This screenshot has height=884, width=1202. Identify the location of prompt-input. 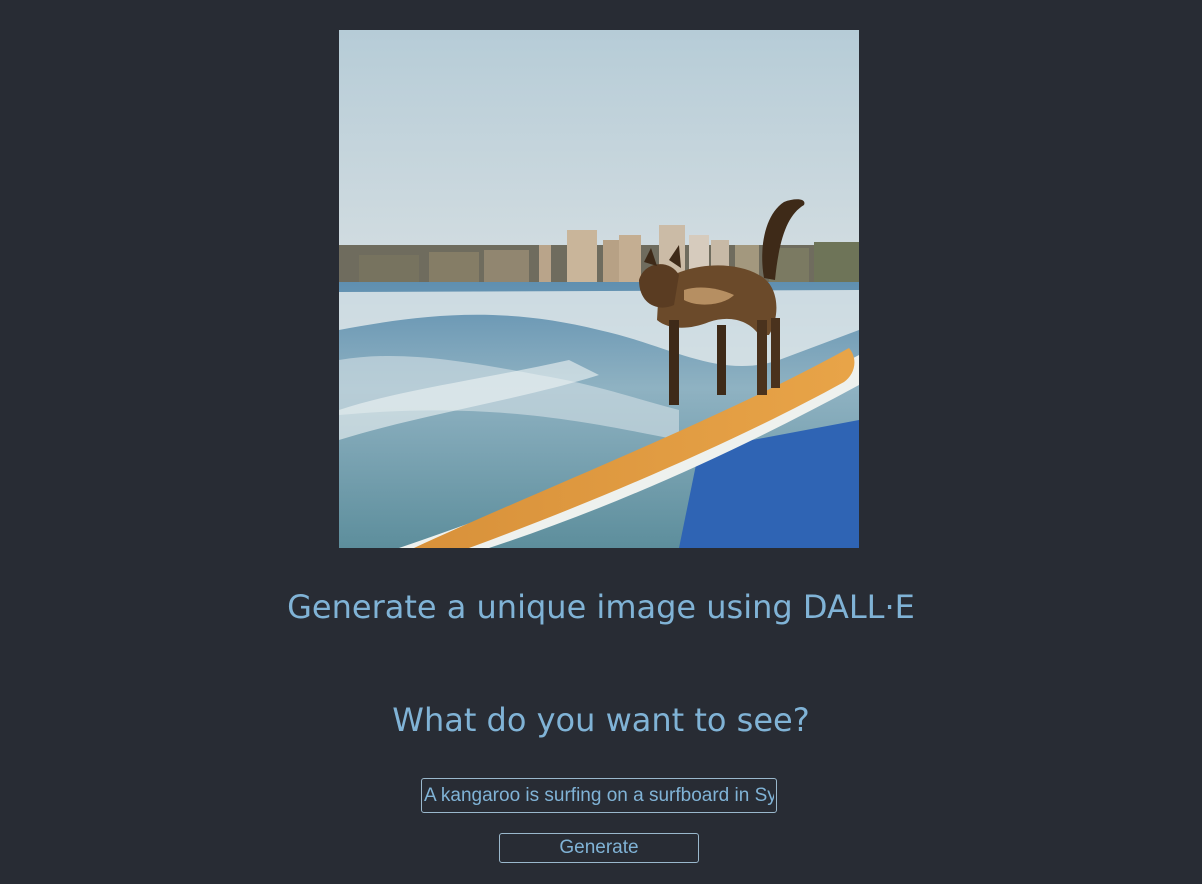
(599, 795).